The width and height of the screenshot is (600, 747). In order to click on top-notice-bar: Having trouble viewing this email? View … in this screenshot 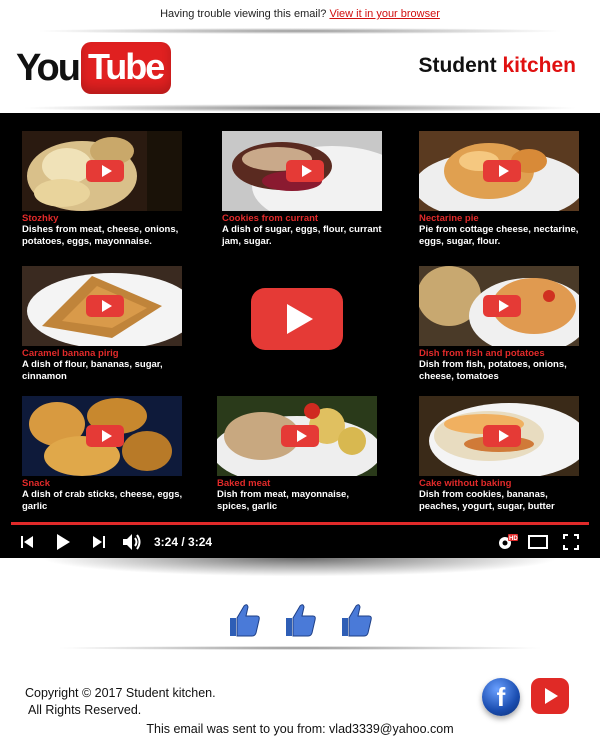, I will do `click(300, 14)`.